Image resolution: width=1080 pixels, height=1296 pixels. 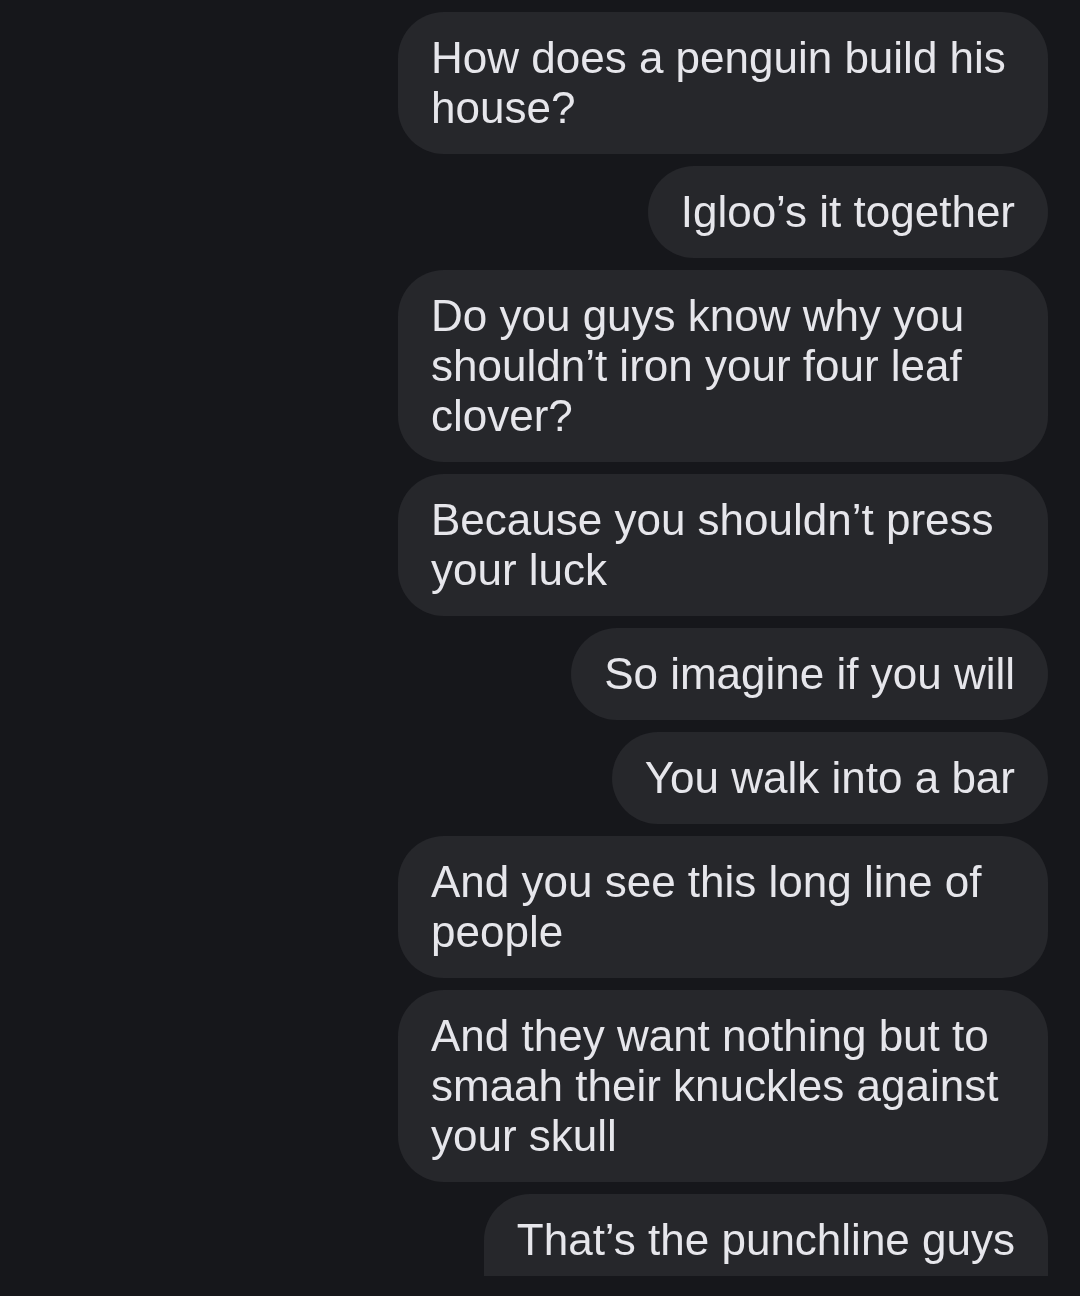 What do you see at coordinates (829, 778) in the screenshot?
I see `message-bubble: You walk into a bar` at bounding box center [829, 778].